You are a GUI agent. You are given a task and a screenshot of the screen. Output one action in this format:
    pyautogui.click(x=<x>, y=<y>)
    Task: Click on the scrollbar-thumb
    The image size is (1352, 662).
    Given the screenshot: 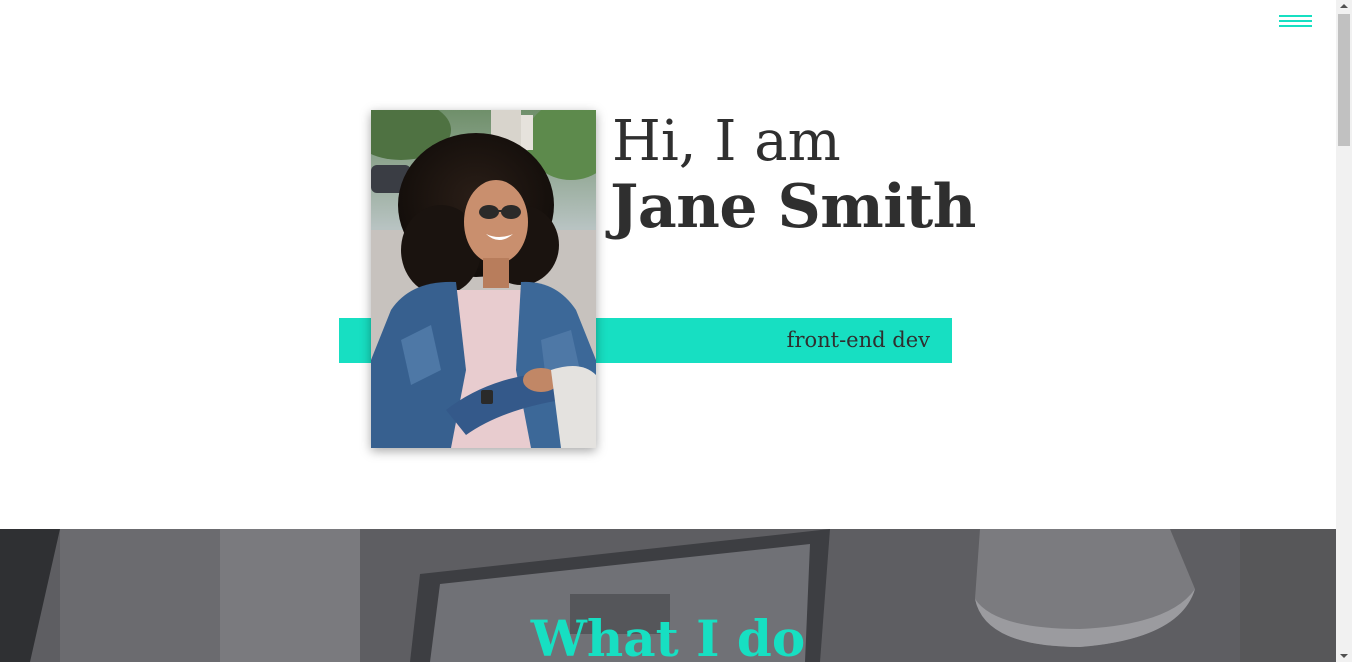 What is the action you would take?
    pyautogui.click(x=1344, y=80)
    